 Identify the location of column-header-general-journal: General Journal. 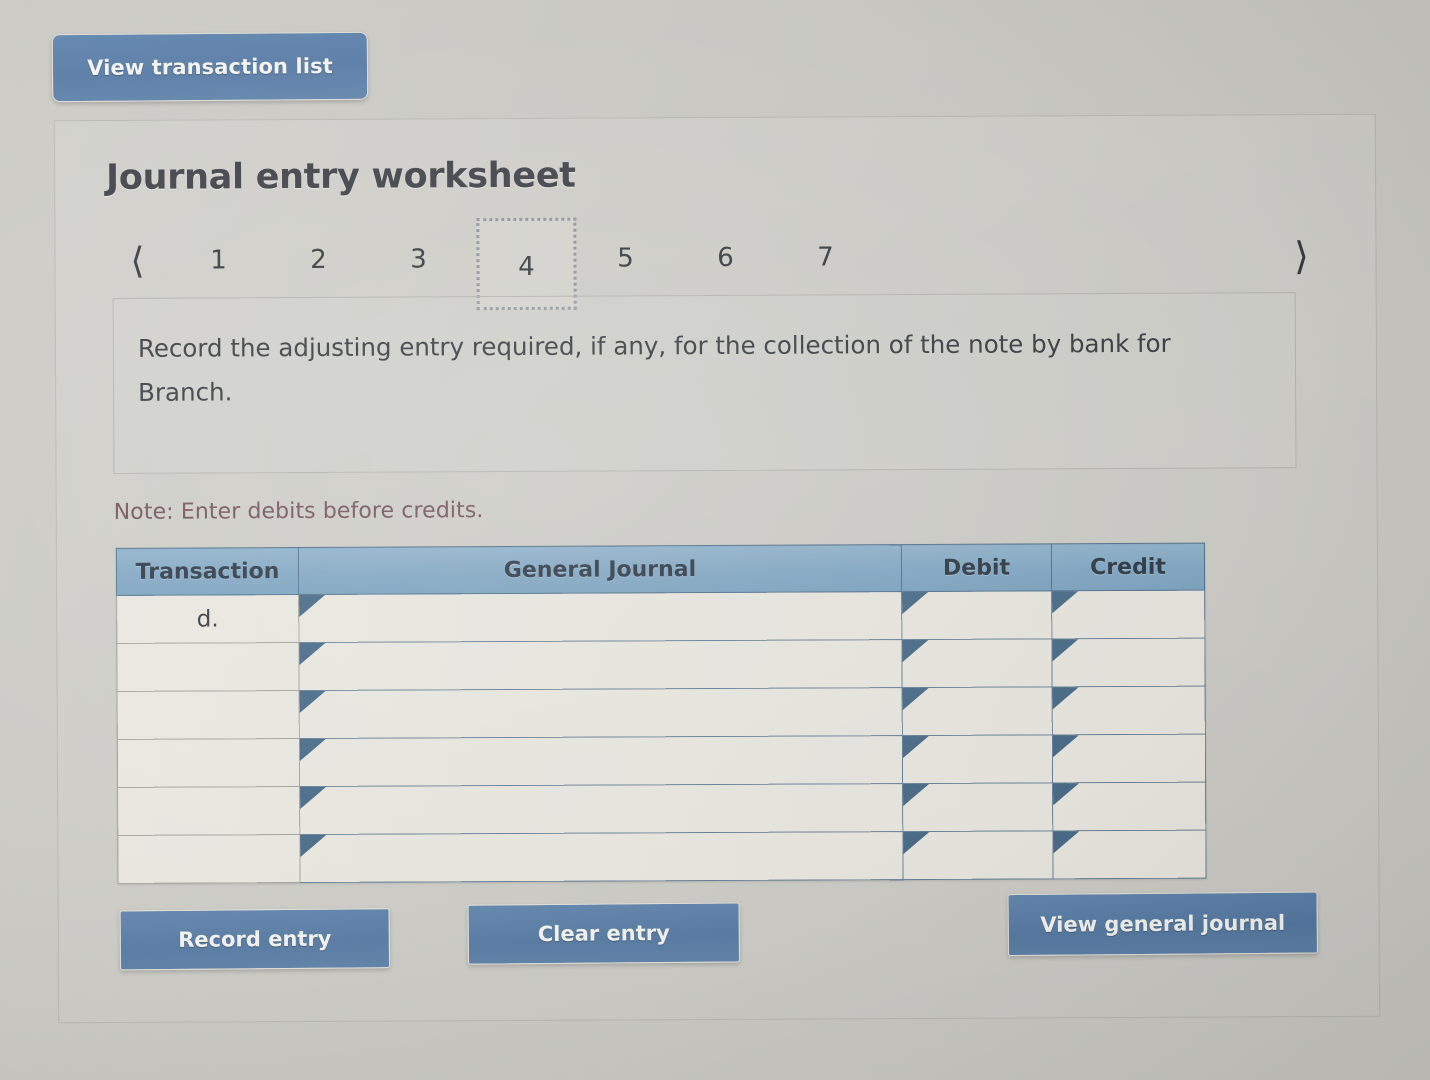
(600, 569).